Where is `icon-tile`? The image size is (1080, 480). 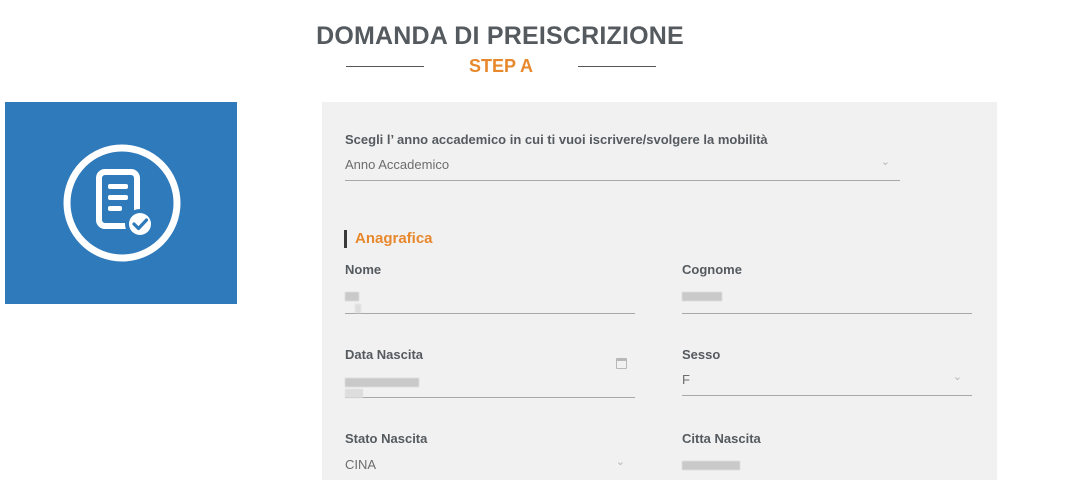 icon-tile is located at coordinates (121, 203).